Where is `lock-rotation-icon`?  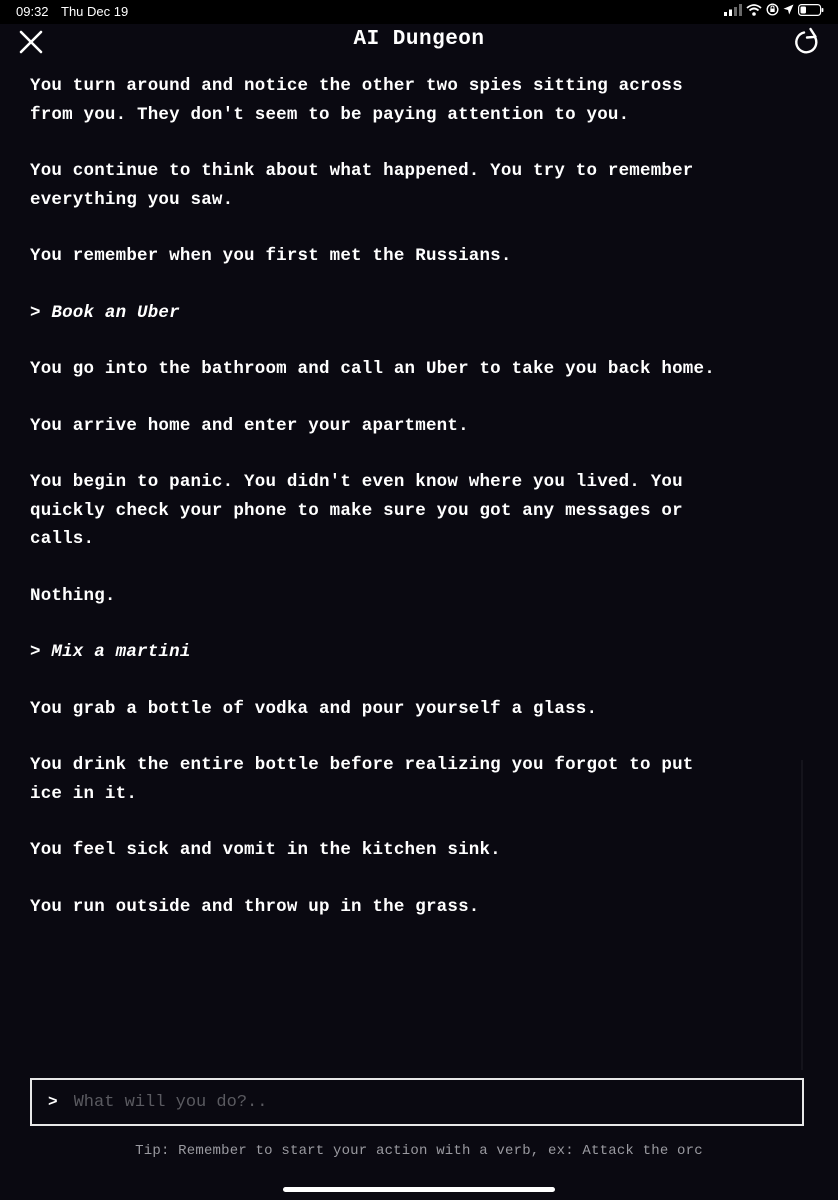
lock-rotation-icon is located at coordinates (772, 9).